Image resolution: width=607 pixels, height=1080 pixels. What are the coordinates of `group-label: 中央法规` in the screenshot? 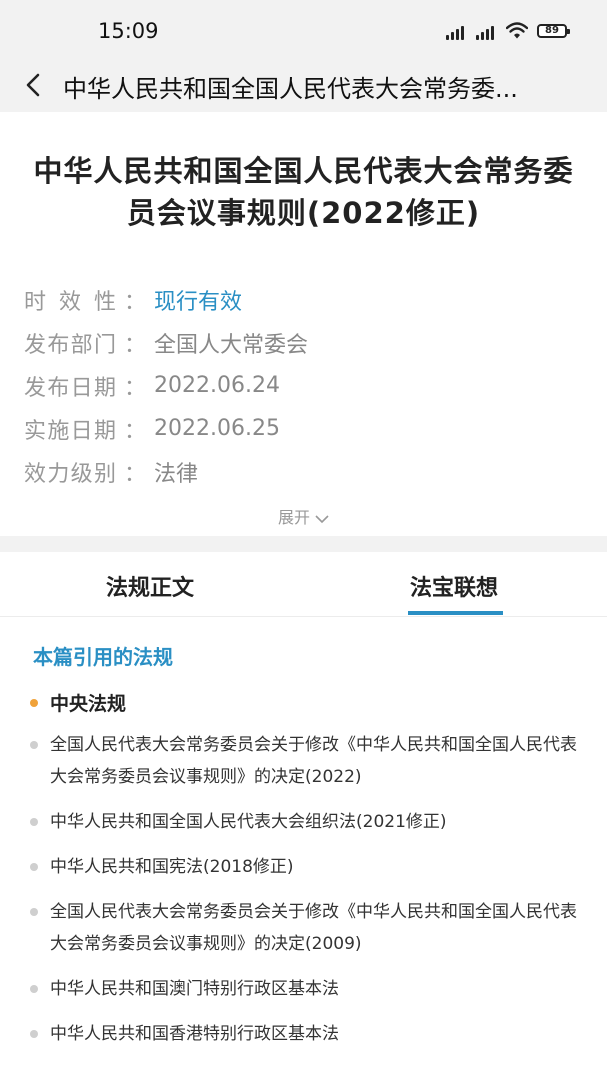 It's located at (88, 704).